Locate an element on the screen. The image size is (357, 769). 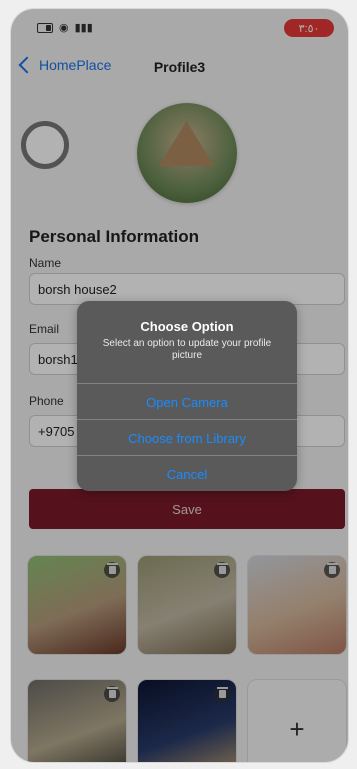
choose-library-option: Choose from Library is located at coordinates (187, 437).